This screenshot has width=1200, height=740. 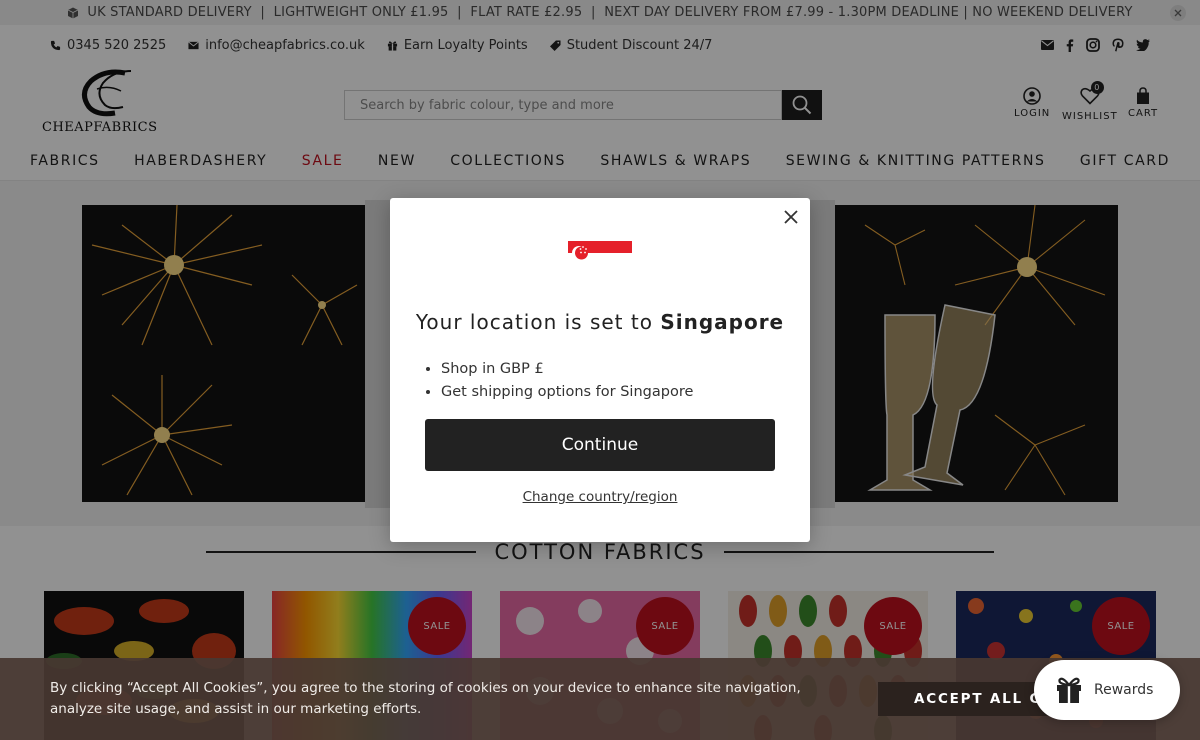 What do you see at coordinates (1069, 690) in the screenshot?
I see `gift-icon` at bounding box center [1069, 690].